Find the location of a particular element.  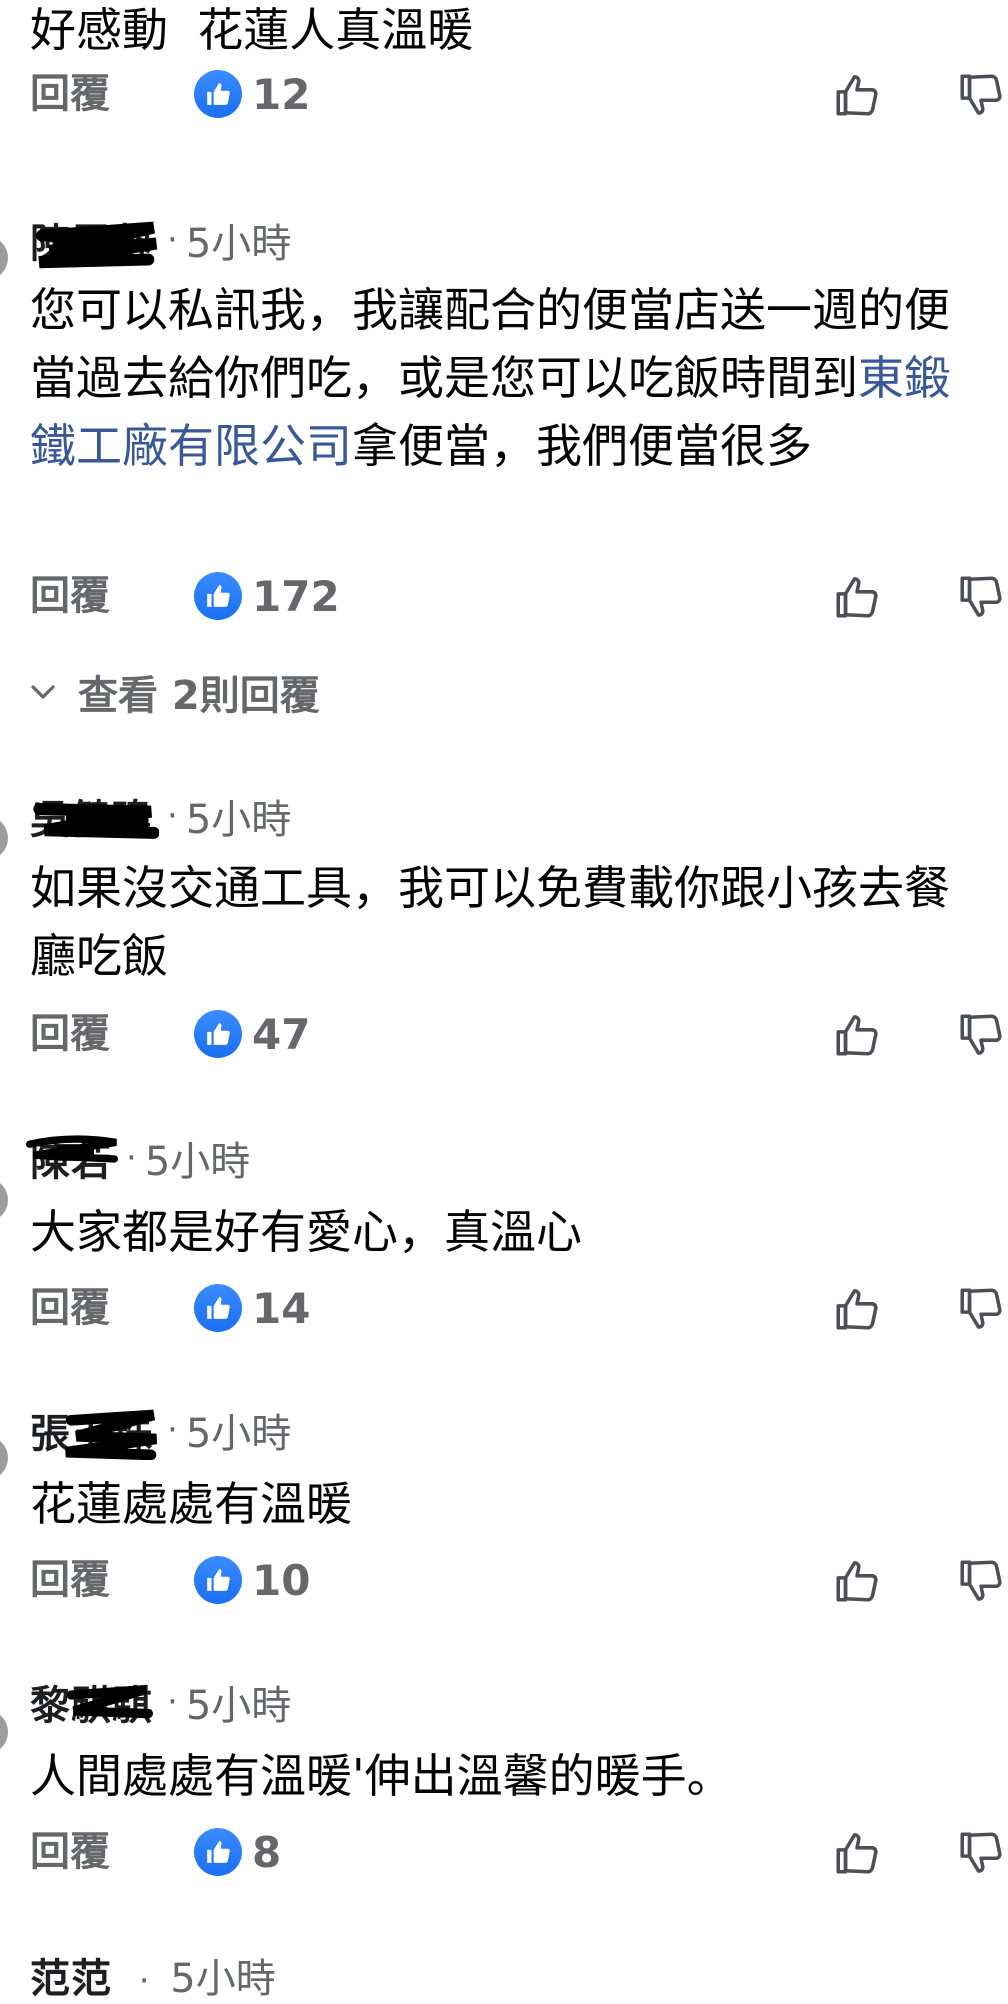

like-summary: 172 is located at coordinates (267, 596).